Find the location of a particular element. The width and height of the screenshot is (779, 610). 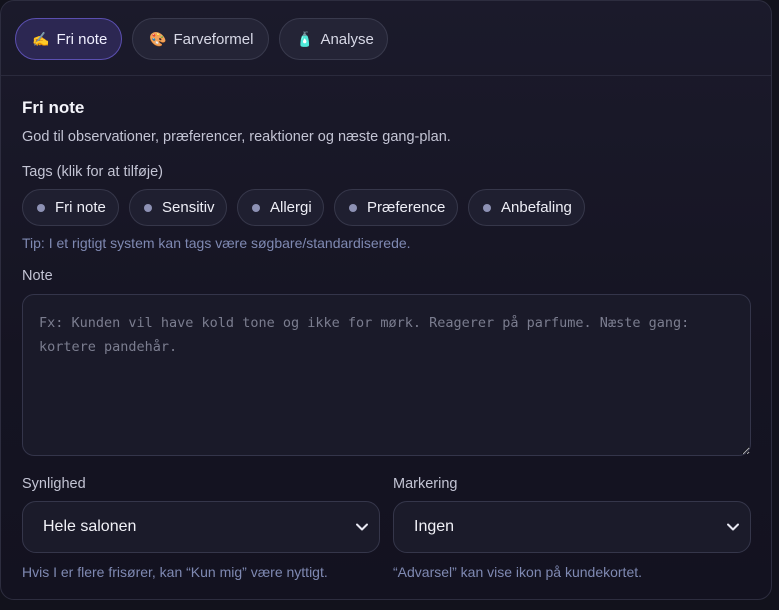

tab-label: Fri note is located at coordinates (82, 39).